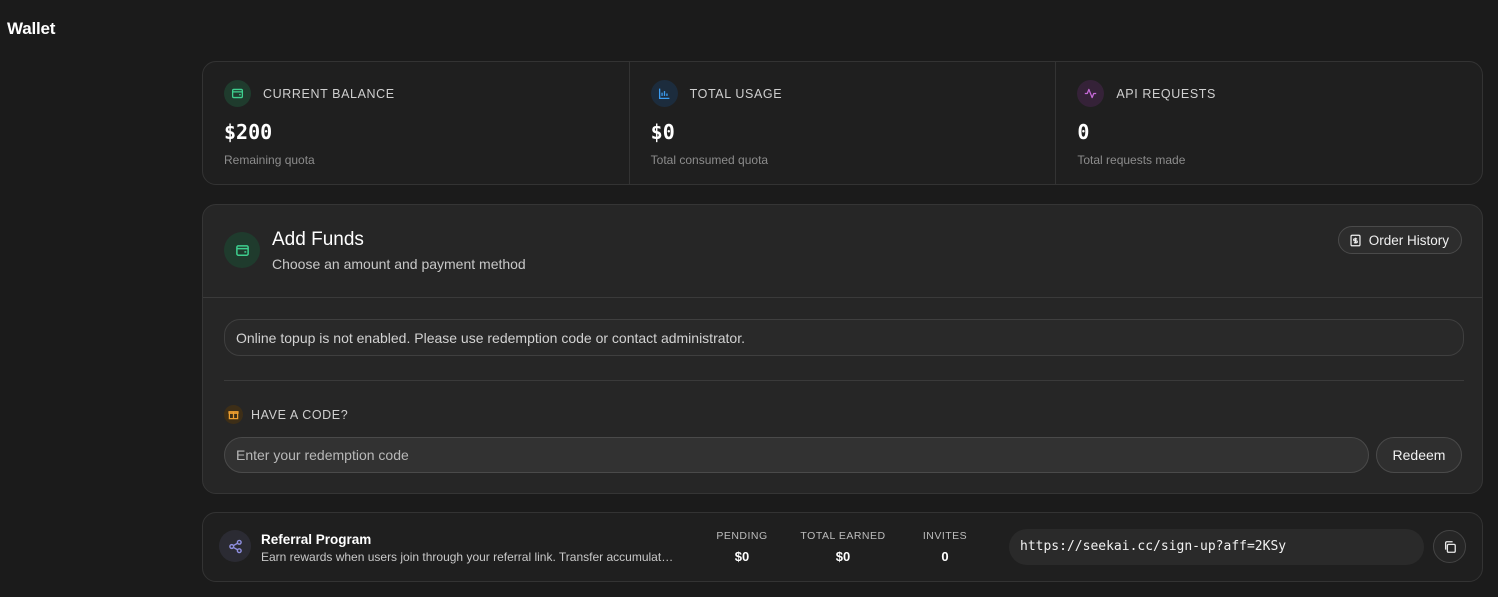  I want to click on stat-caption: Total consumed quota, so click(709, 160).